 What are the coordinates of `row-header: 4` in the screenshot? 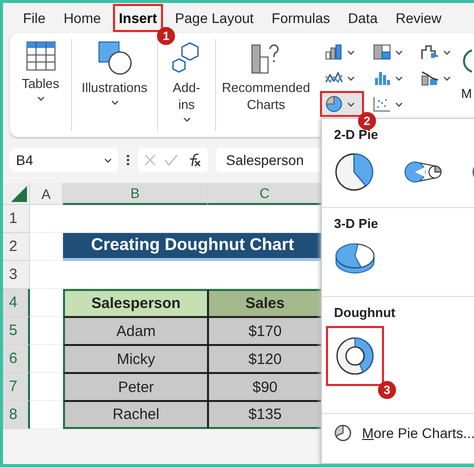 It's located at (16, 303).